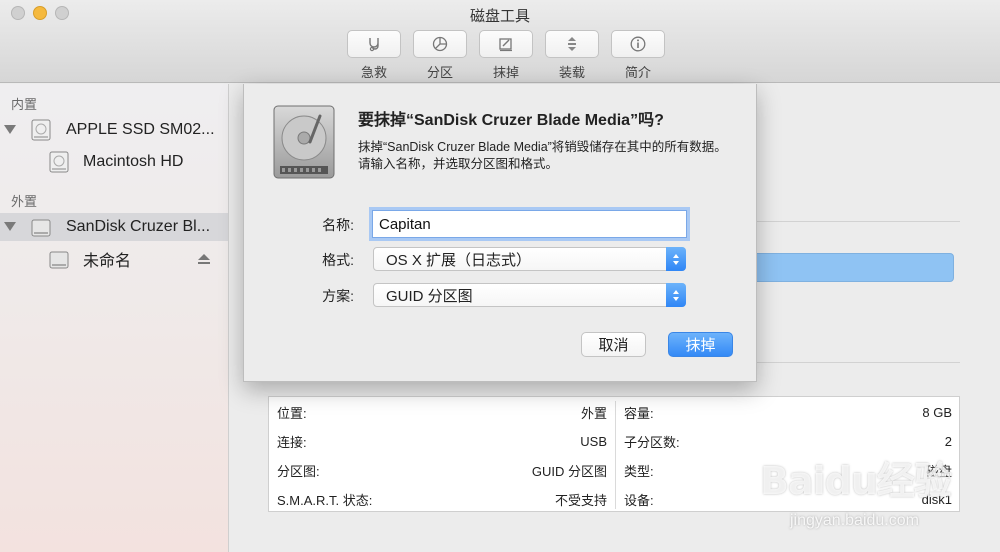  What do you see at coordinates (529, 224) in the screenshot?
I see `name-field` at bounding box center [529, 224].